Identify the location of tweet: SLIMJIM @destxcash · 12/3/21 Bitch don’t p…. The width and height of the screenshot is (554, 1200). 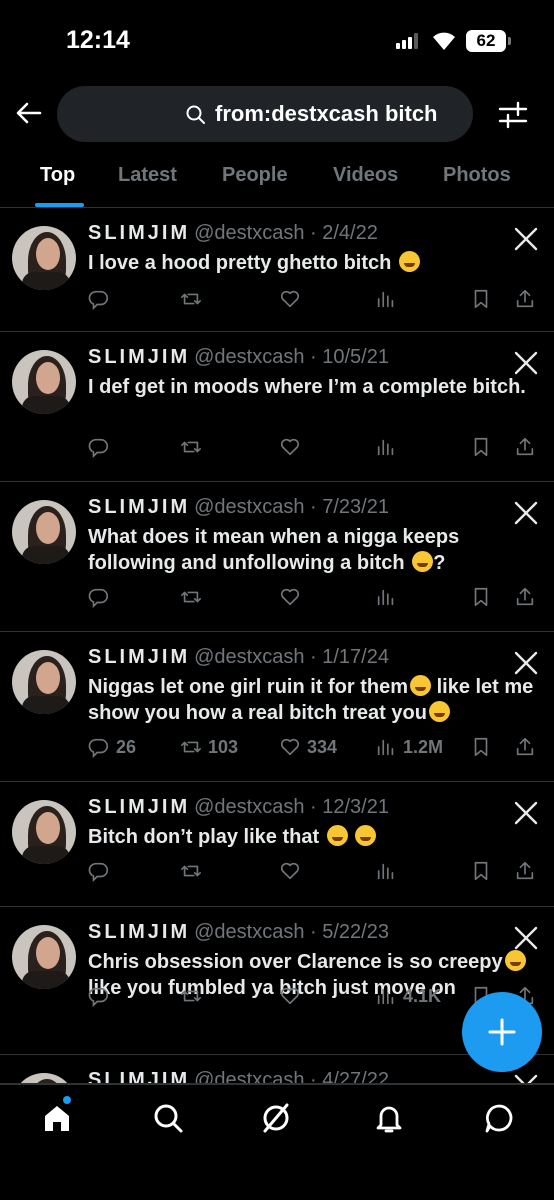
(277, 844).